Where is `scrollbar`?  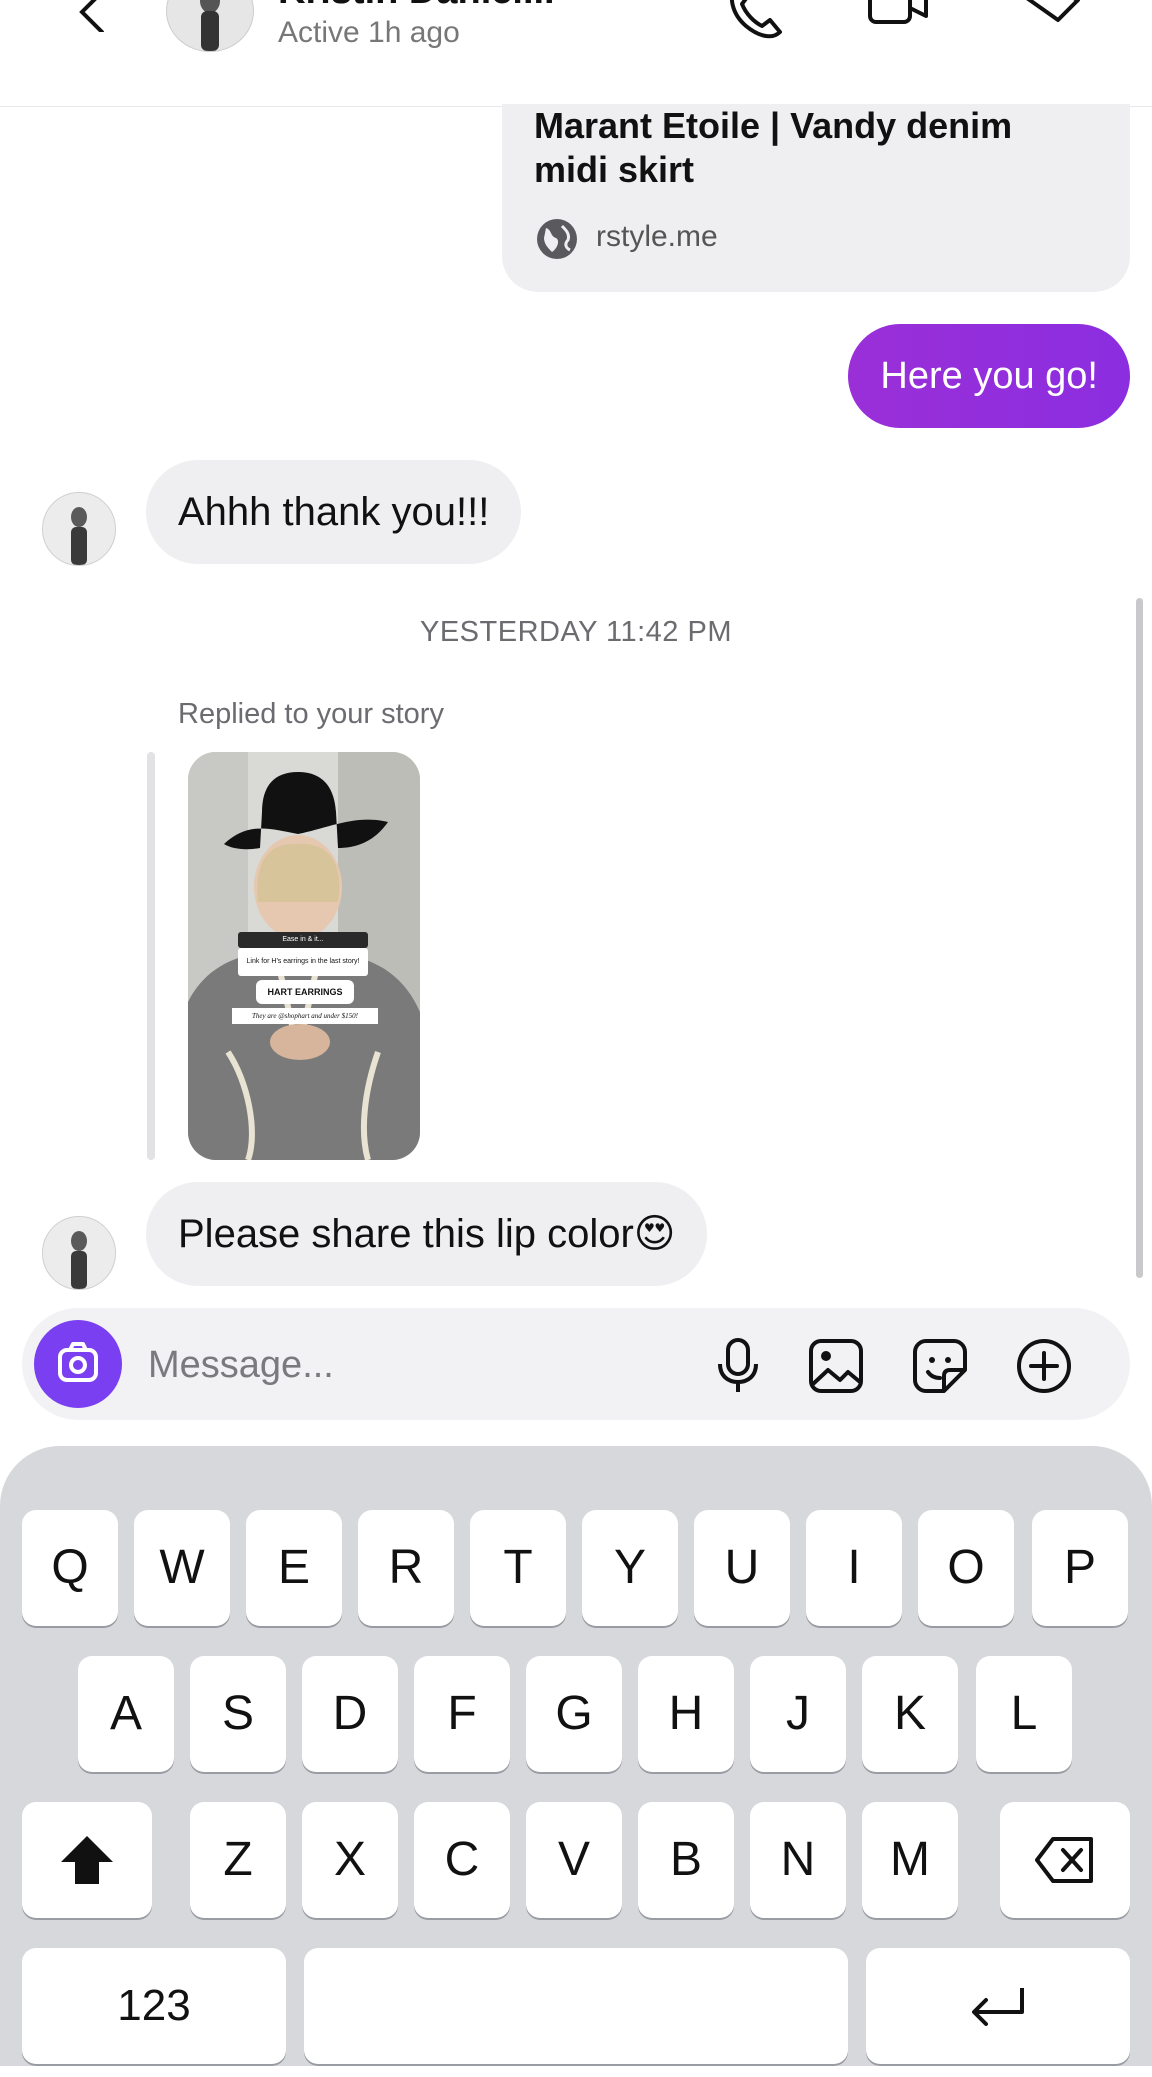 scrollbar is located at coordinates (1139, 938).